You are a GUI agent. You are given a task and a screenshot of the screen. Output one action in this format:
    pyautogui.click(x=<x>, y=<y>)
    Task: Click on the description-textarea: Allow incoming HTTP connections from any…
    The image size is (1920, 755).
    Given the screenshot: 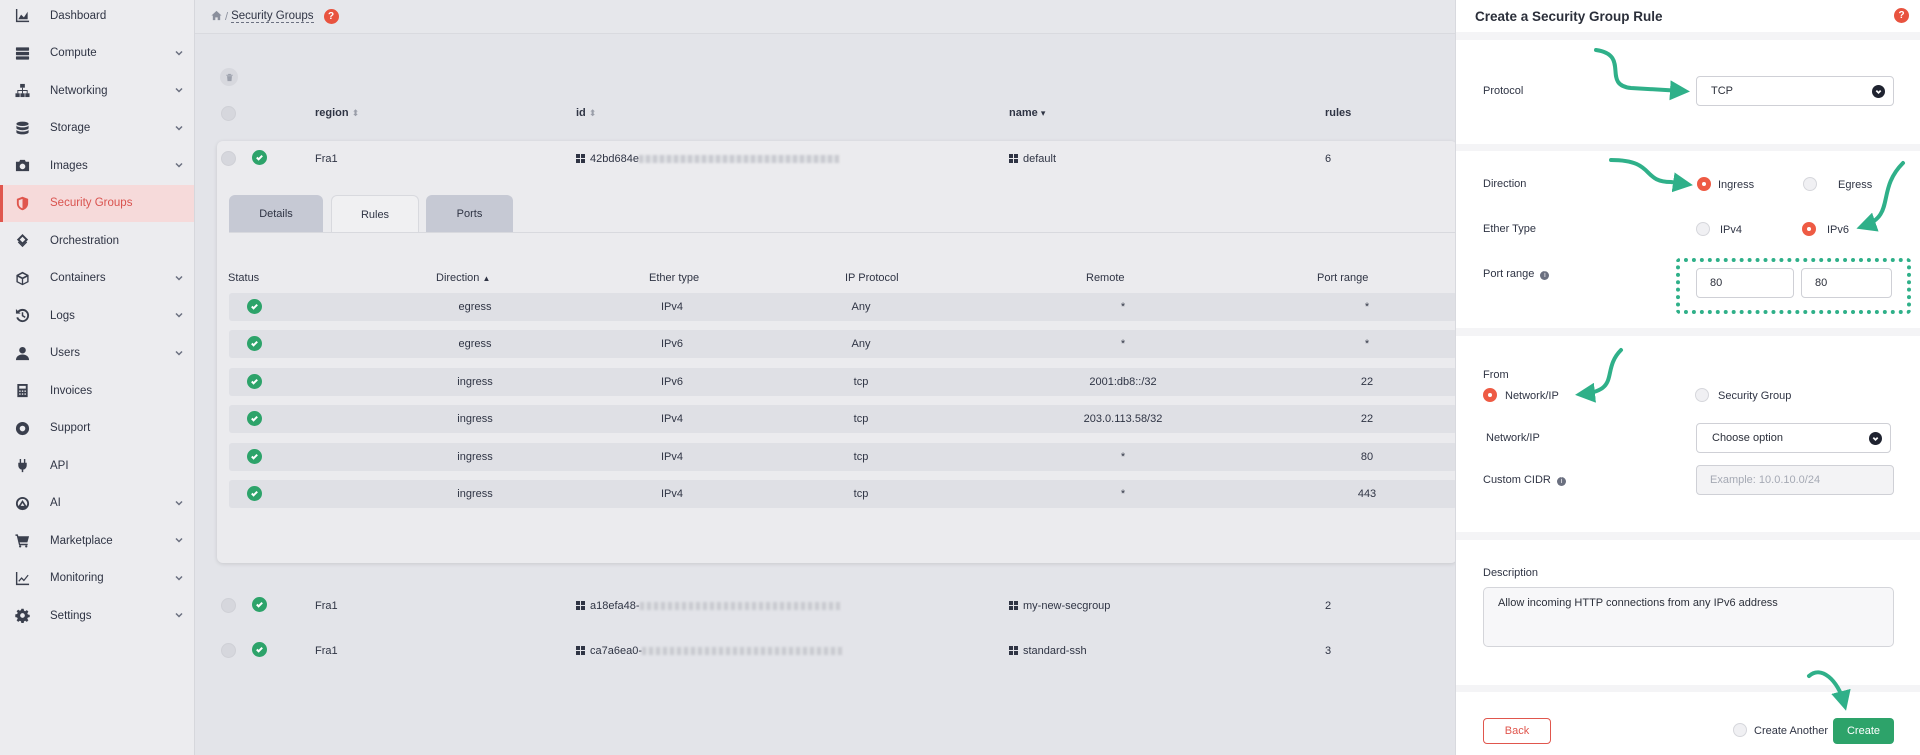 What is the action you would take?
    pyautogui.click(x=1688, y=617)
    